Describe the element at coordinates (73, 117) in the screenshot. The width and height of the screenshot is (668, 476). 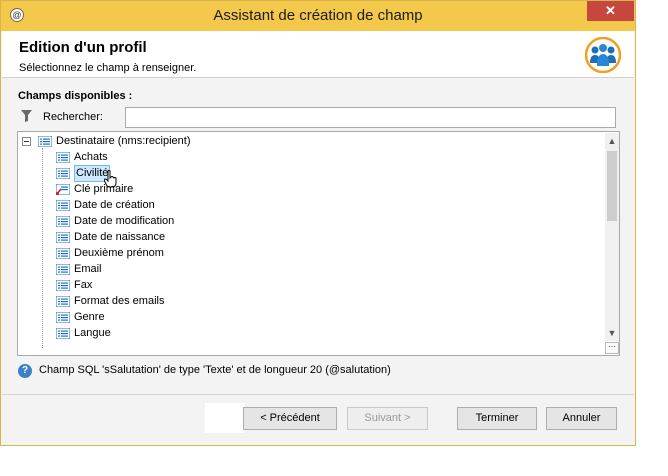
I see `search-label: Rechercher:` at that location.